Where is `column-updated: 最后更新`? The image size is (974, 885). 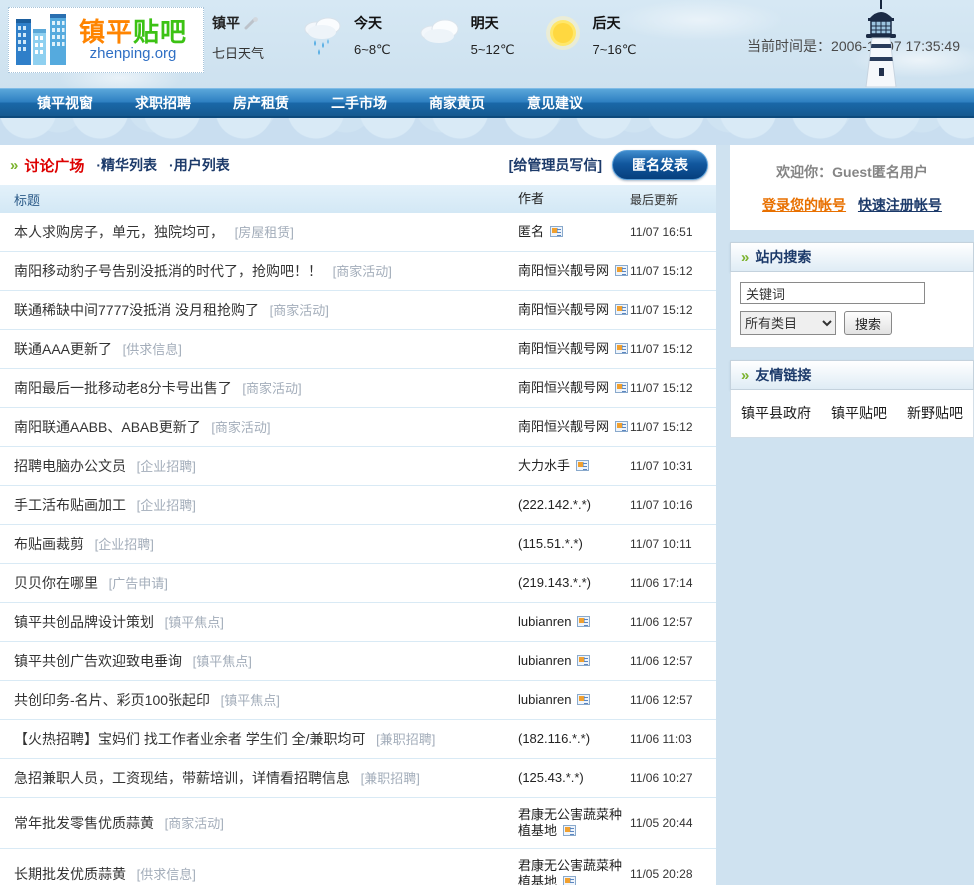
column-updated: 最后更新 is located at coordinates (654, 199).